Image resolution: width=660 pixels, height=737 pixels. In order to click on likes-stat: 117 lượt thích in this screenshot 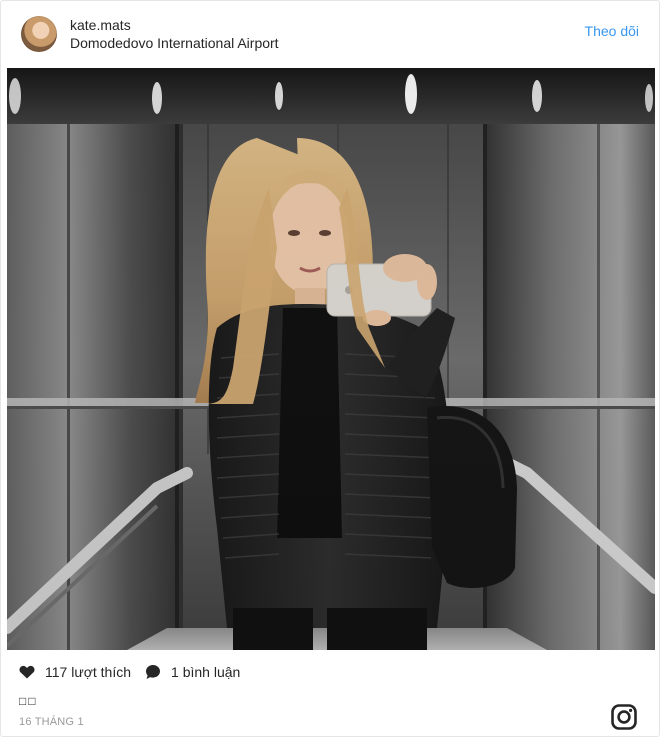, I will do `click(75, 672)`.